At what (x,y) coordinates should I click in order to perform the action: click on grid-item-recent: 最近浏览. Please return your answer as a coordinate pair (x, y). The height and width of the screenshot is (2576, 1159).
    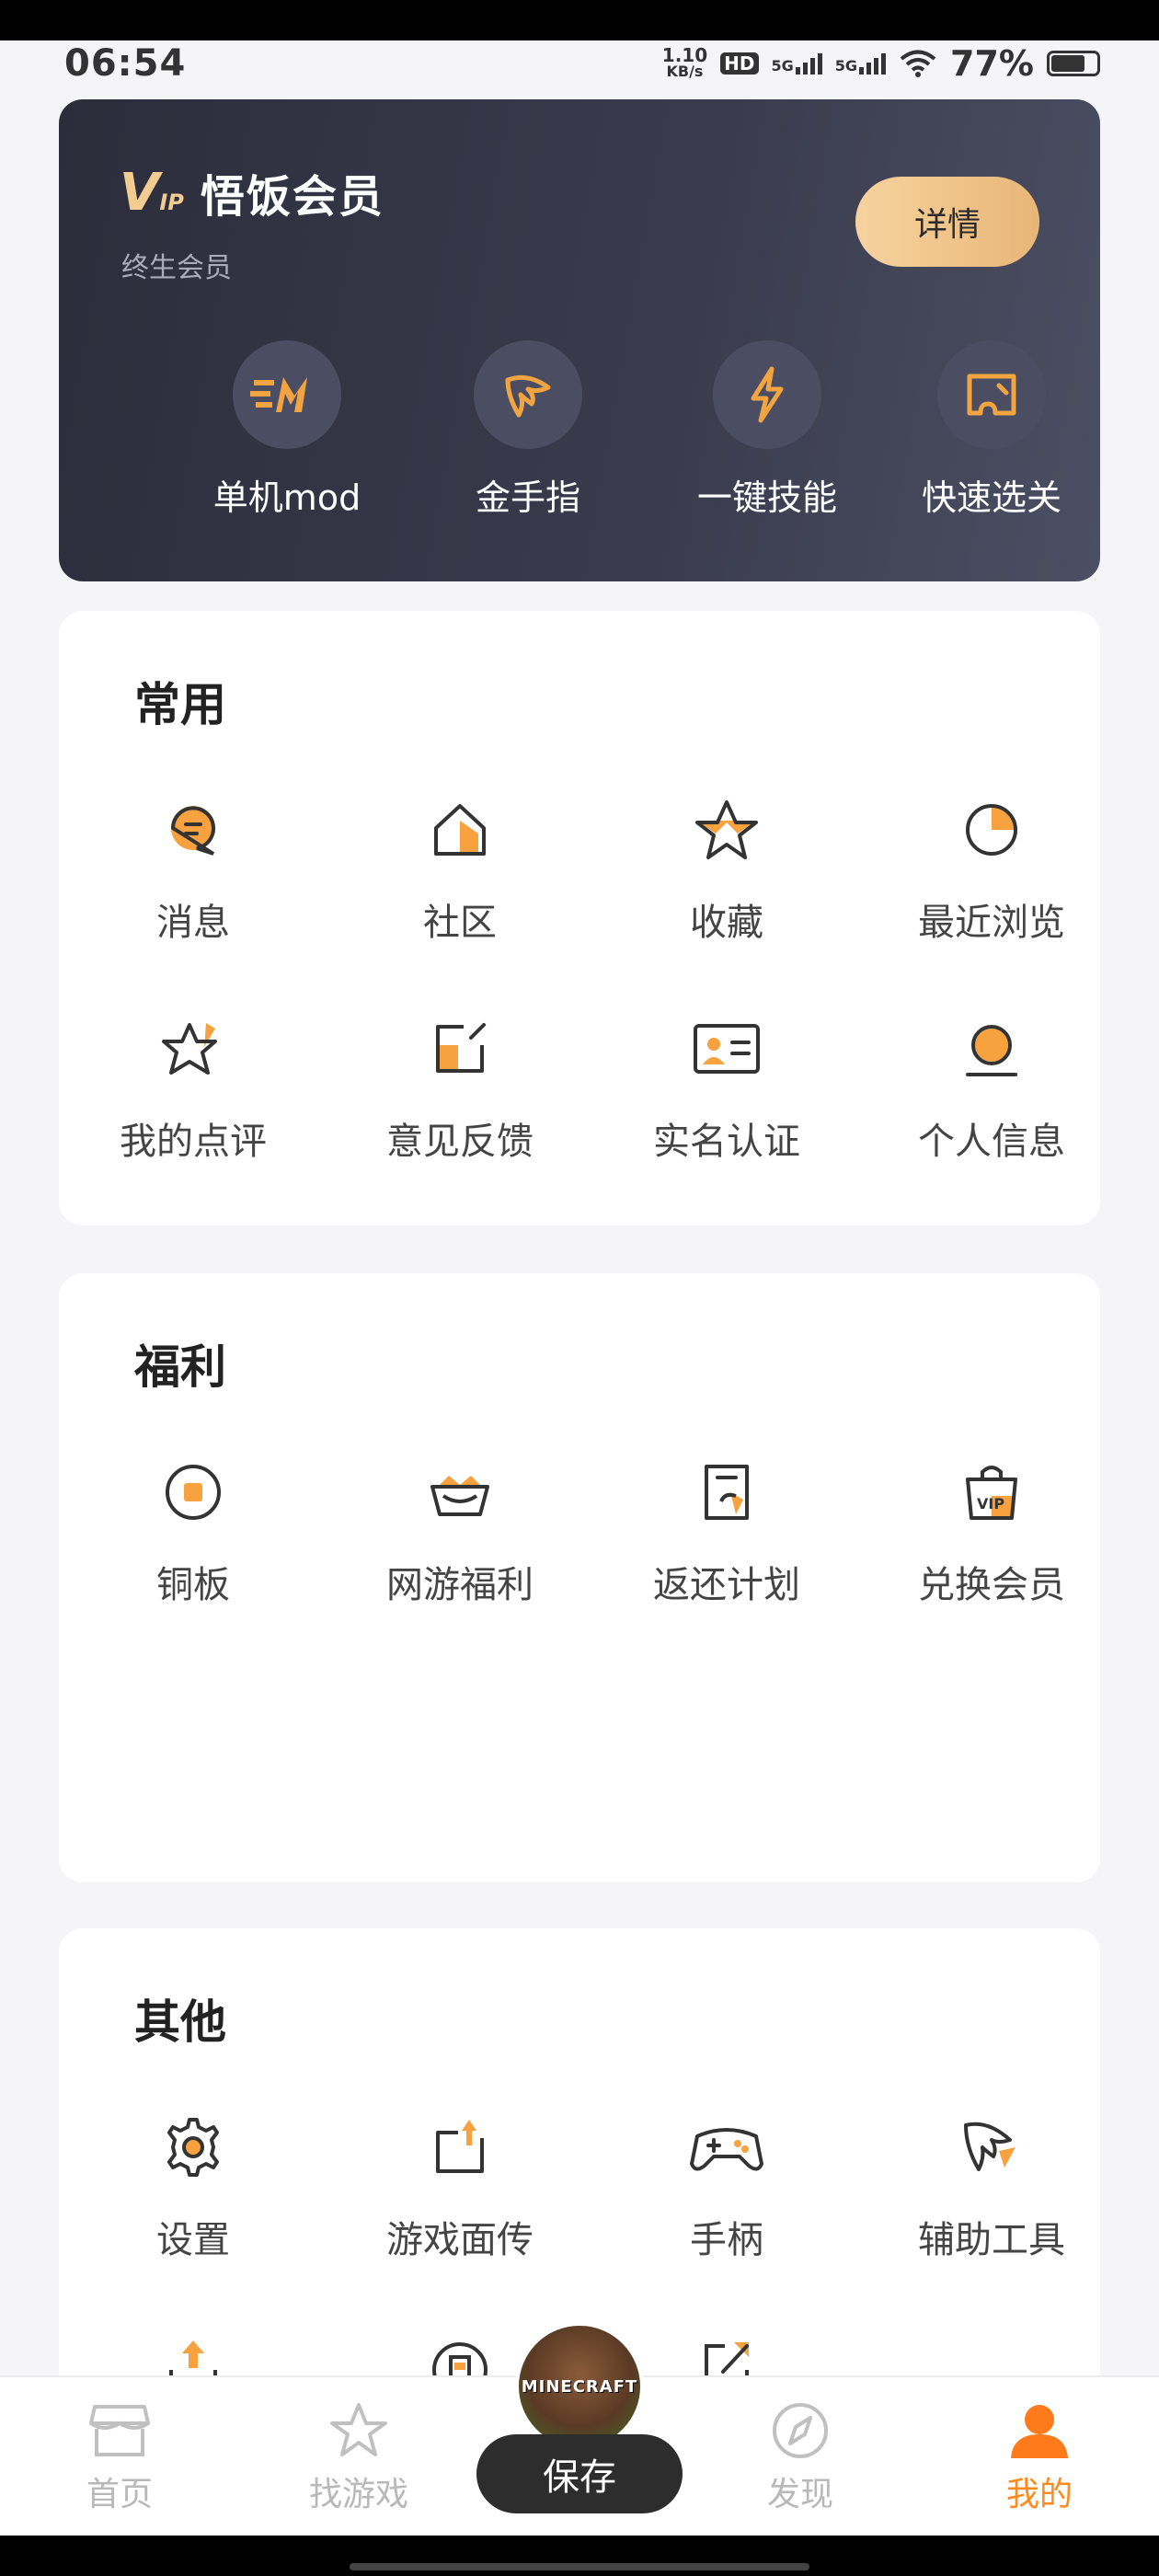
    Looking at the image, I should click on (991, 867).